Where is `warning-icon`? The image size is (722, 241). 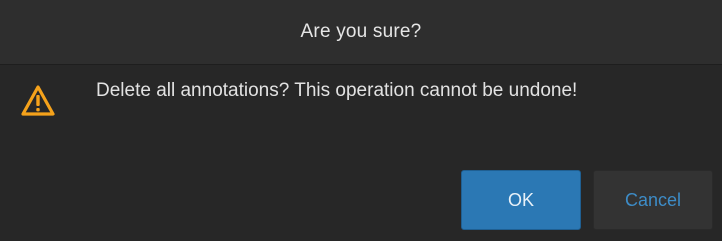
warning-icon is located at coordinates (38, 100).